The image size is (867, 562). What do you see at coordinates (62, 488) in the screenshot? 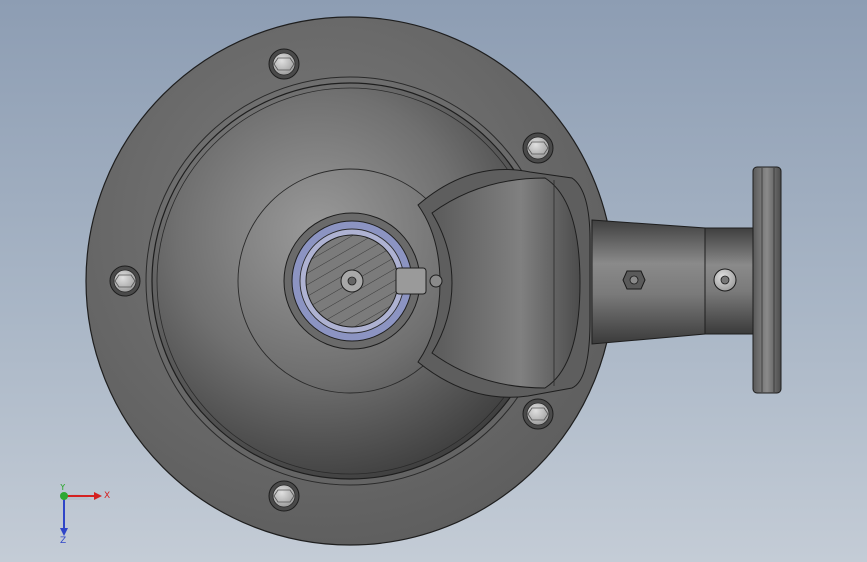
I see `y-axis-label: Y` at bounding box center [62, 488].